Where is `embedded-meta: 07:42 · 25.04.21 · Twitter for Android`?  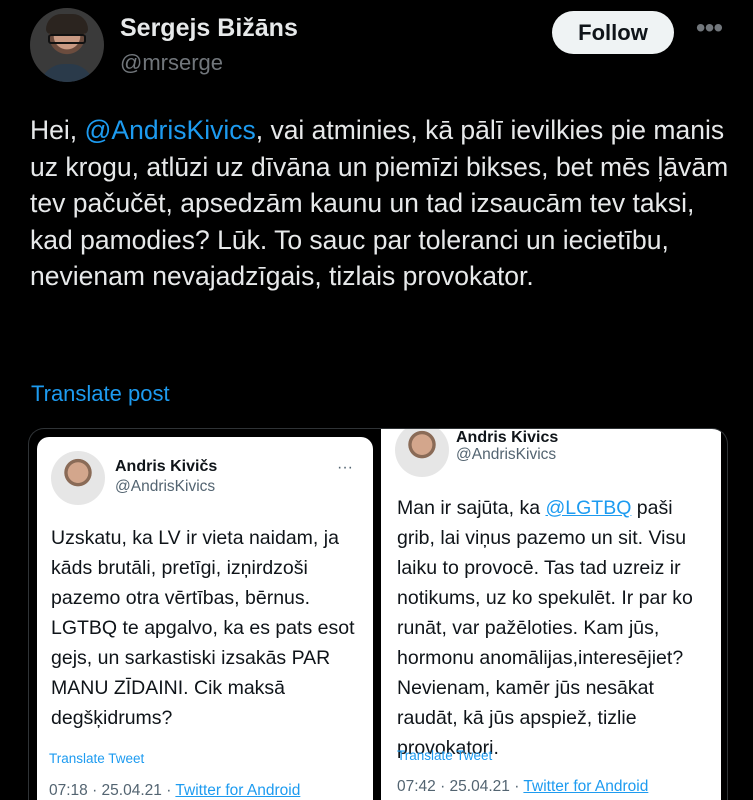
embedded-meta: 07:42 · 25.04.21 · Twitter for Android is located at coordinates (522, 787).